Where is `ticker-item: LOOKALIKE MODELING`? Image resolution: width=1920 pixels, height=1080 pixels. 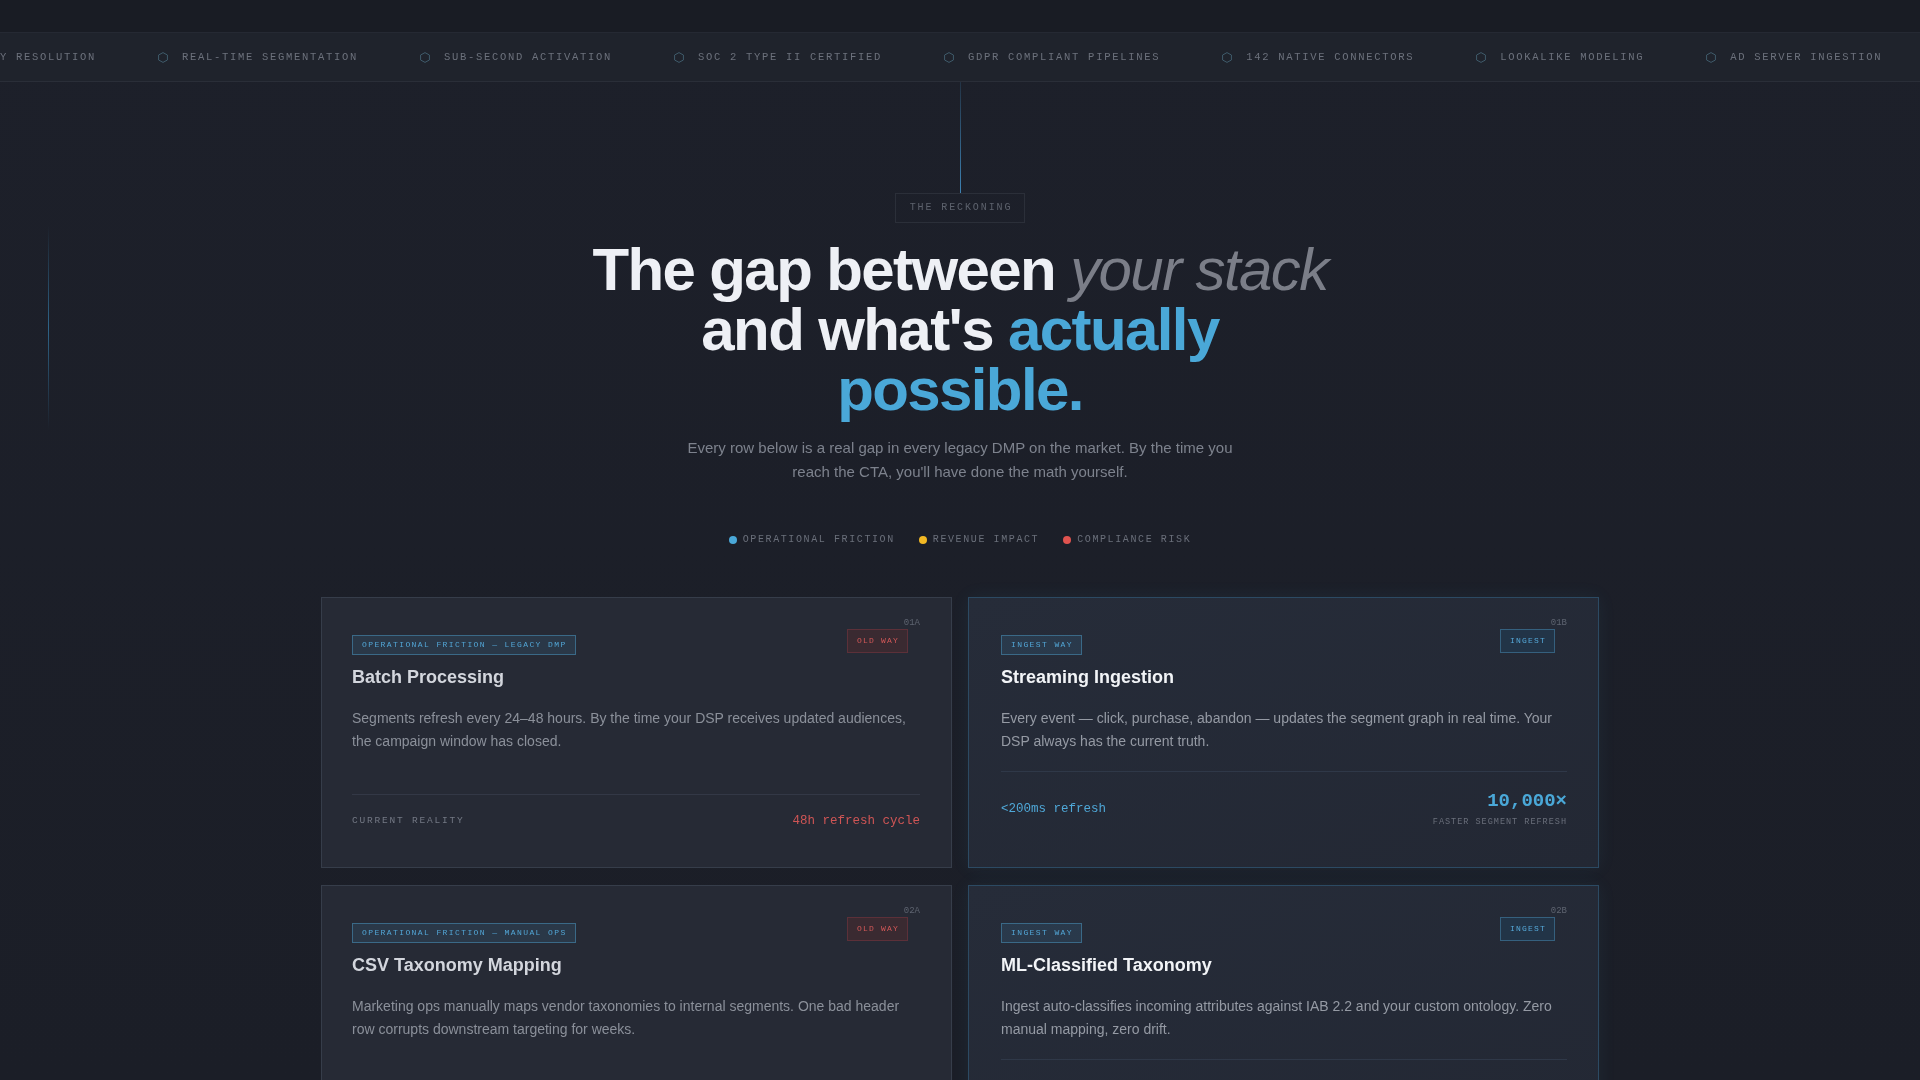
ticker-item: LOOKALIKE MODELING is located at coordinates (1572, 57).